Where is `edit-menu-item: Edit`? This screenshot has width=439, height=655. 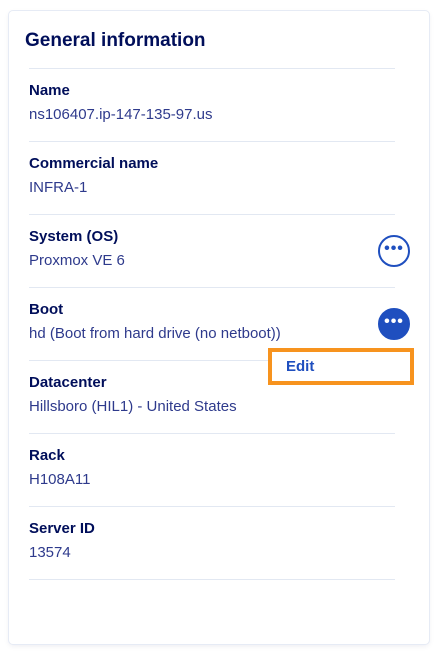
edit-menu-item: Edit is located at coordinates (300, 366).